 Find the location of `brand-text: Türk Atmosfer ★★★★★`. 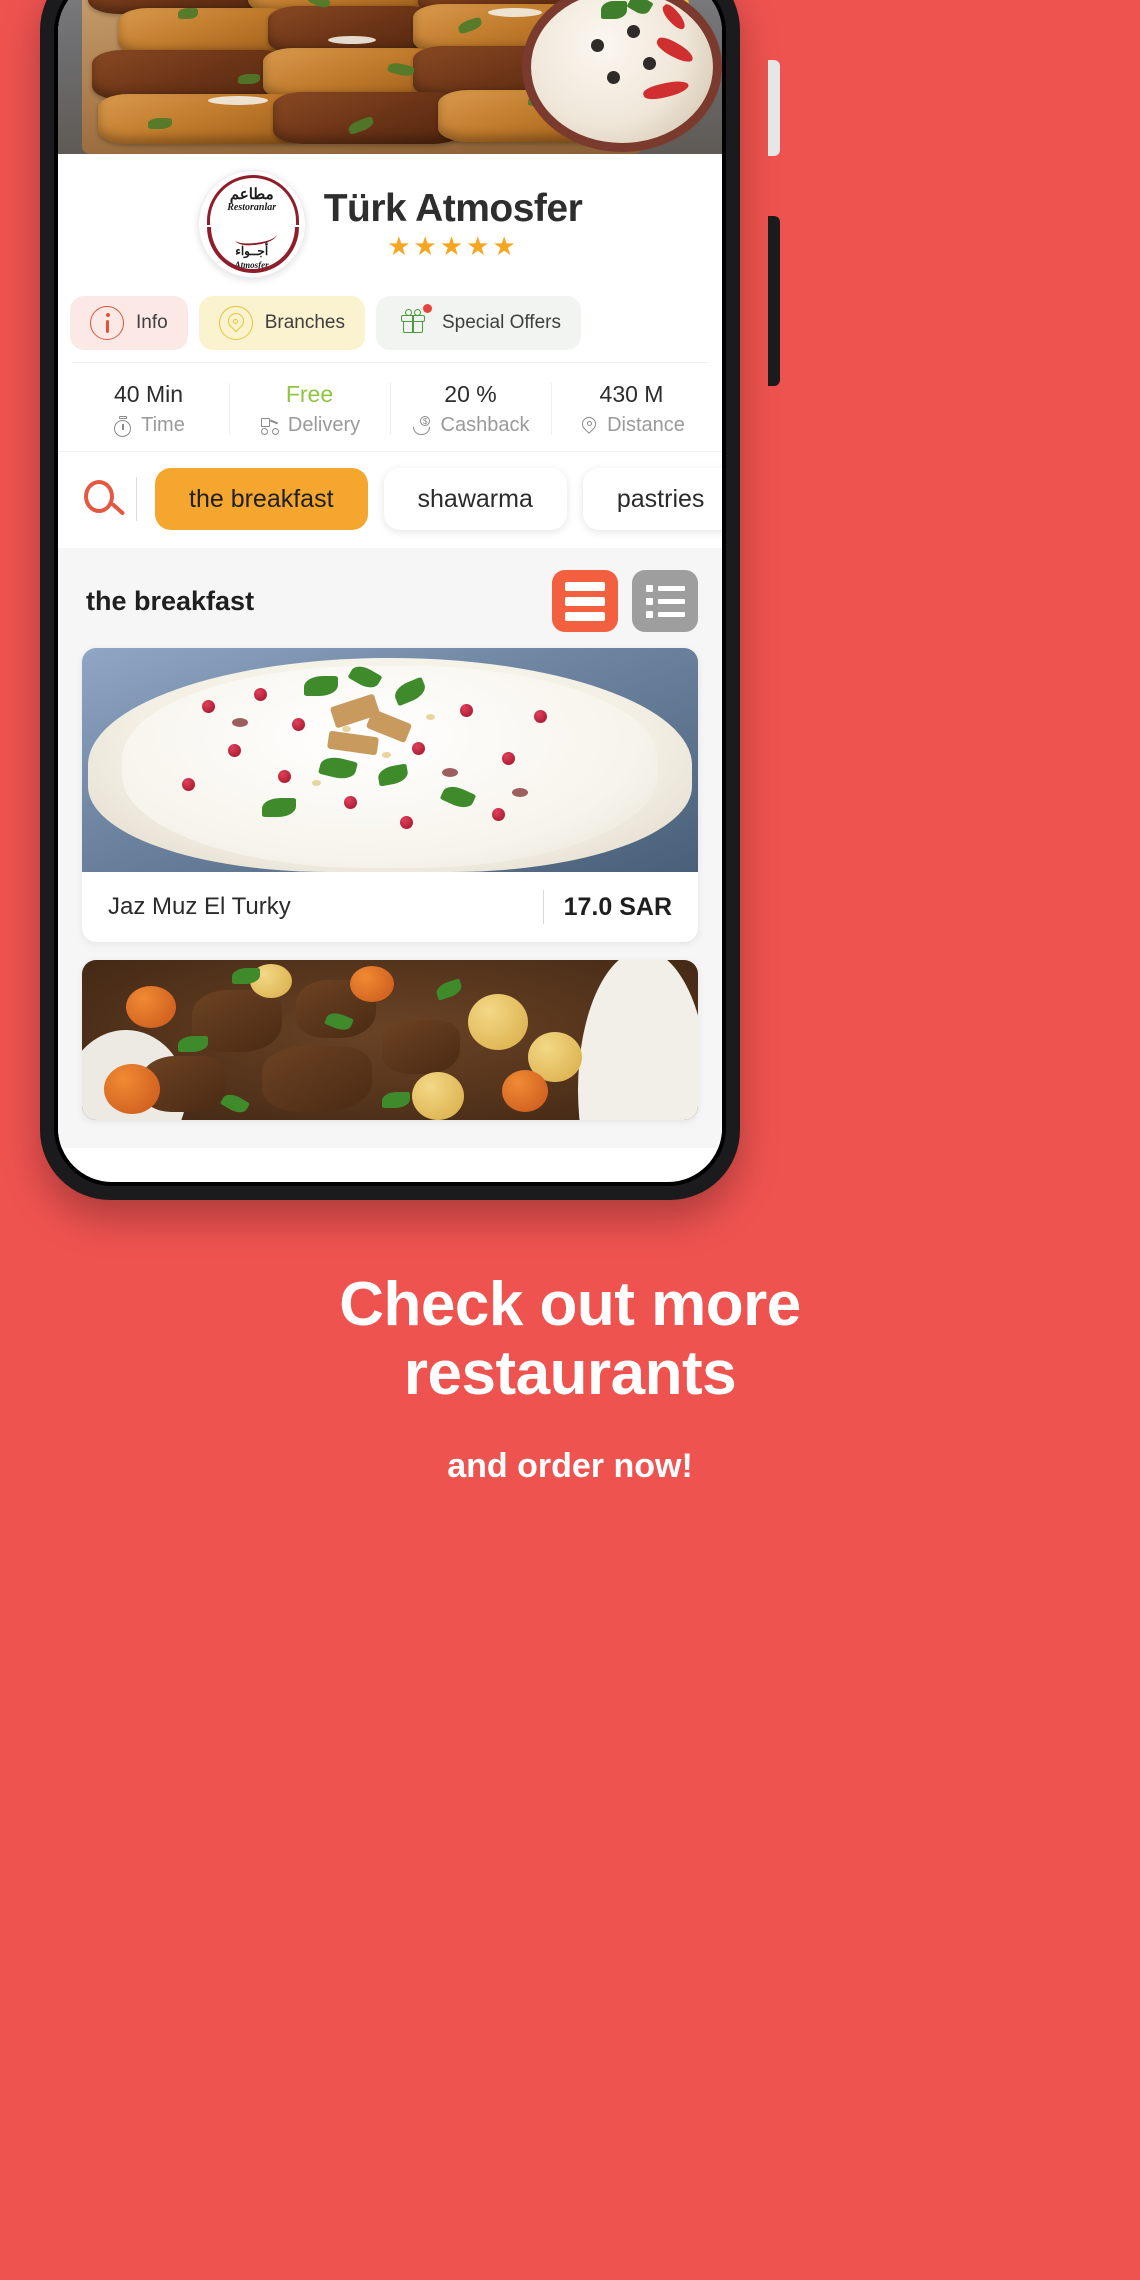

brand-text: Türk Atmosfer ★★★★★ is located at coordinates (453, 224).